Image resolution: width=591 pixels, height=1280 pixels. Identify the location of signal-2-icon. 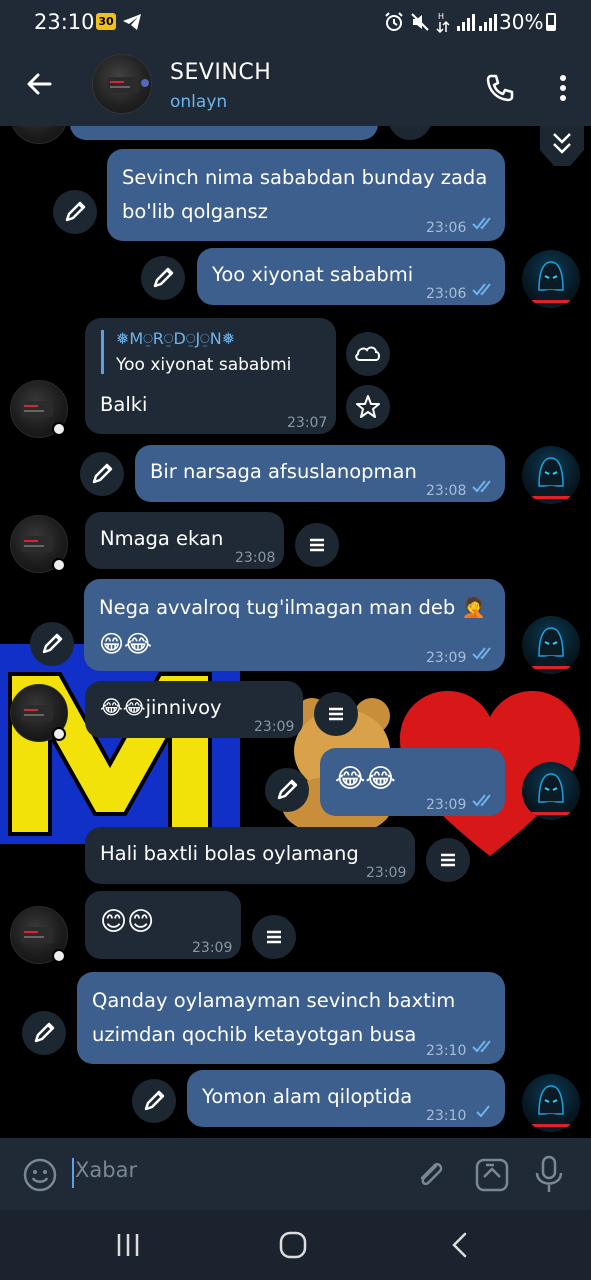
(488, 22).